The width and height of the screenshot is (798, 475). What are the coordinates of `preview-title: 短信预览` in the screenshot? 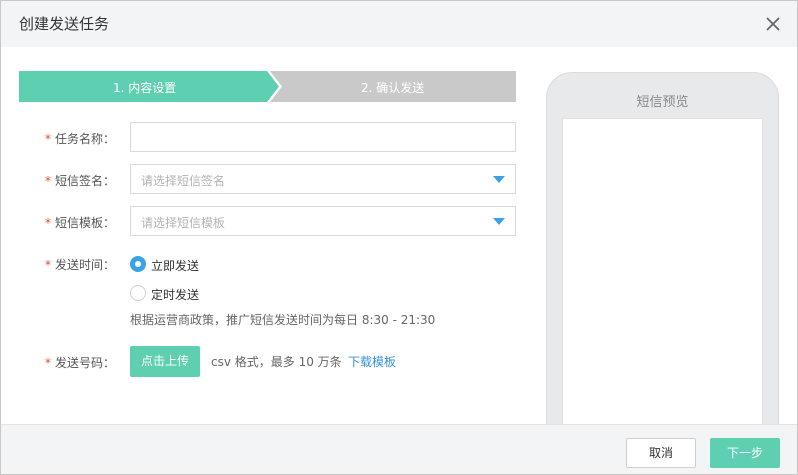 It's located at (662, 102).